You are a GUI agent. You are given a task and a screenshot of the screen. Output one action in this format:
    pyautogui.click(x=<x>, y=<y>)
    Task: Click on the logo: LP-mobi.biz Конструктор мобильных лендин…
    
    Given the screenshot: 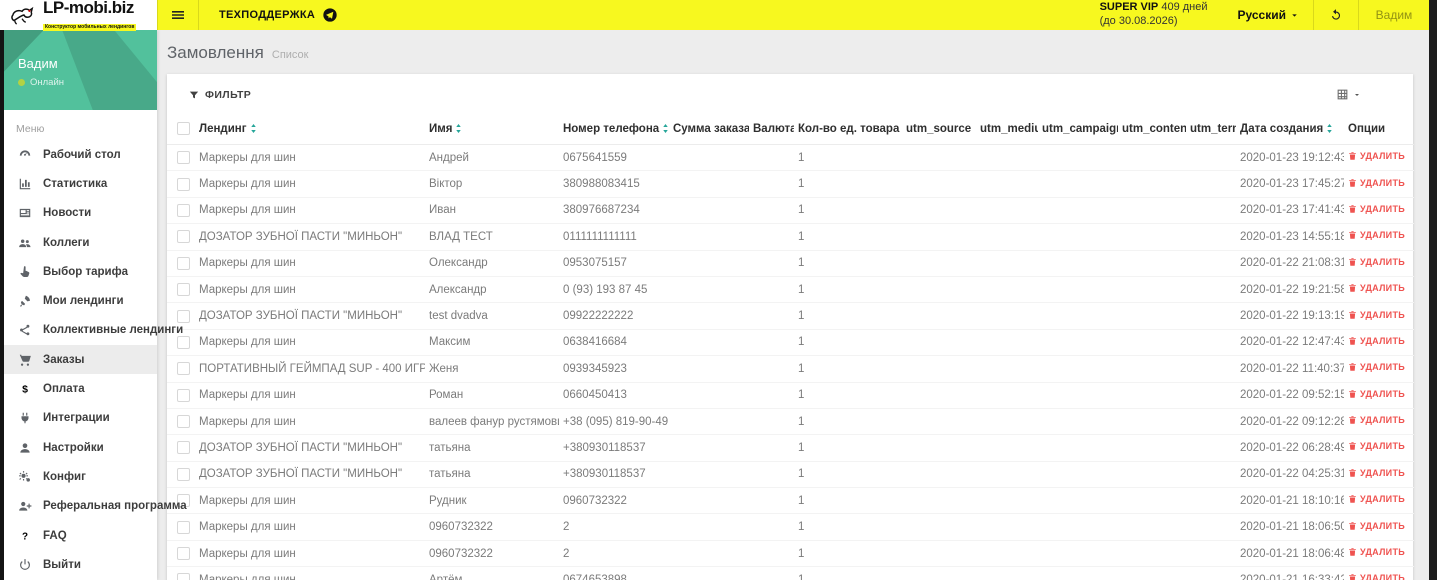 What is the action you would take?
    pyautogui.click(x=78, y=15)
    